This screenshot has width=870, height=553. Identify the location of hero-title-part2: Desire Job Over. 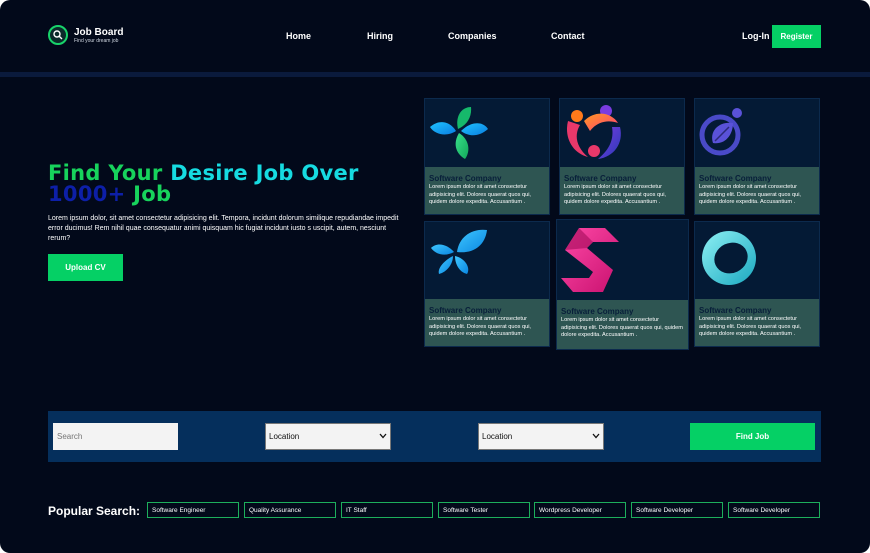
(264, 173).